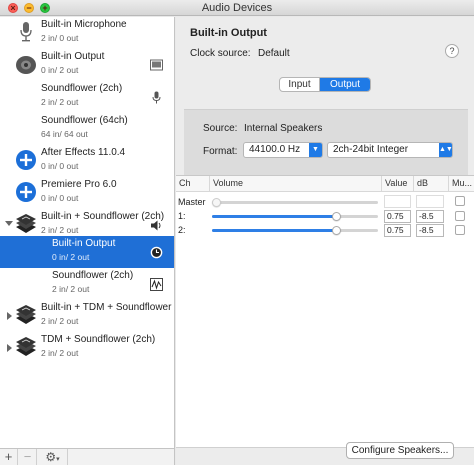  What do you see at coordinates (87, 456) in the screenshot?
I see `sidebar-toolbar: + − ⚙▾` at bounding box center [87, 456].